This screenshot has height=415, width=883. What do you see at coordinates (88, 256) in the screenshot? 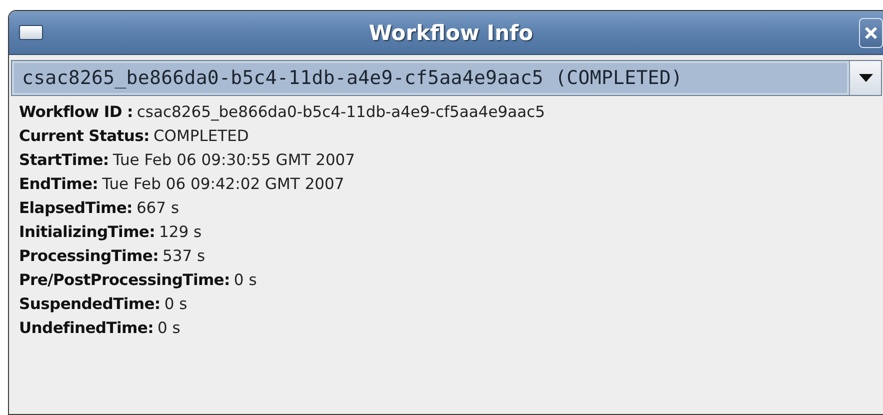
I see `field-label: ProcessingTime:` at bounding box center [88, 256].